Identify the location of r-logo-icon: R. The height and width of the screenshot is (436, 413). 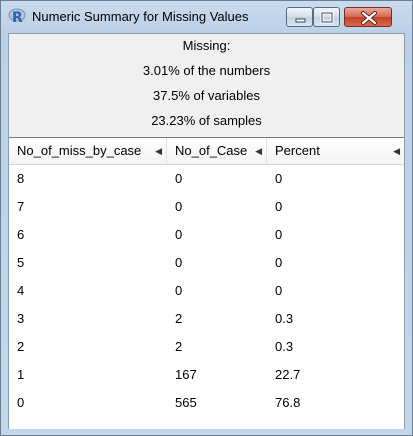
(17, 16).